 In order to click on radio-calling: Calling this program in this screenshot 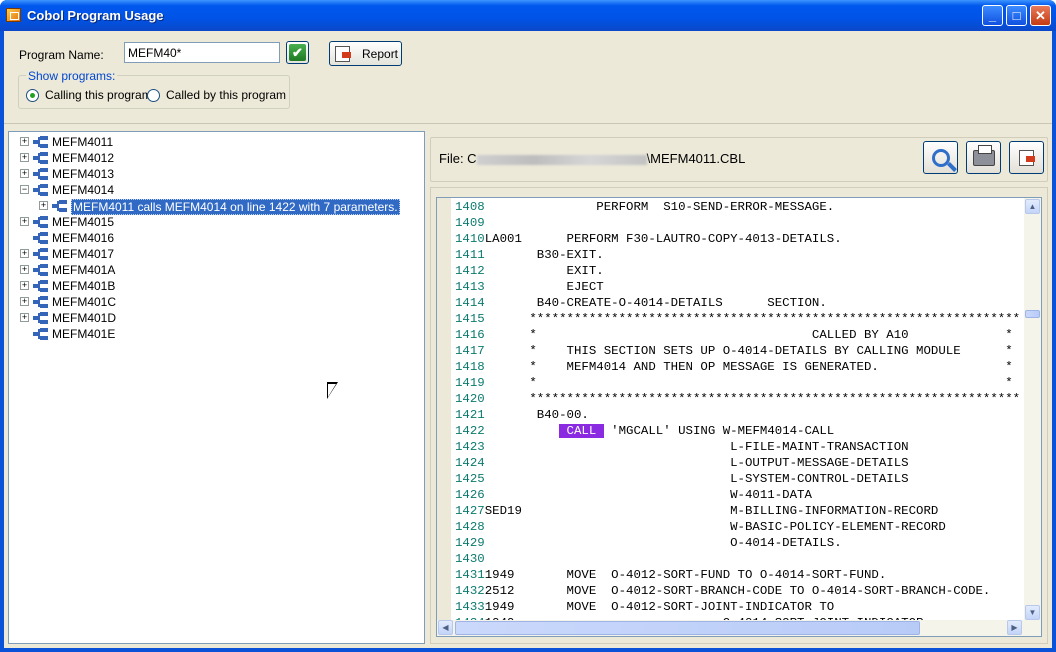, I will do `click(89, 95)`.